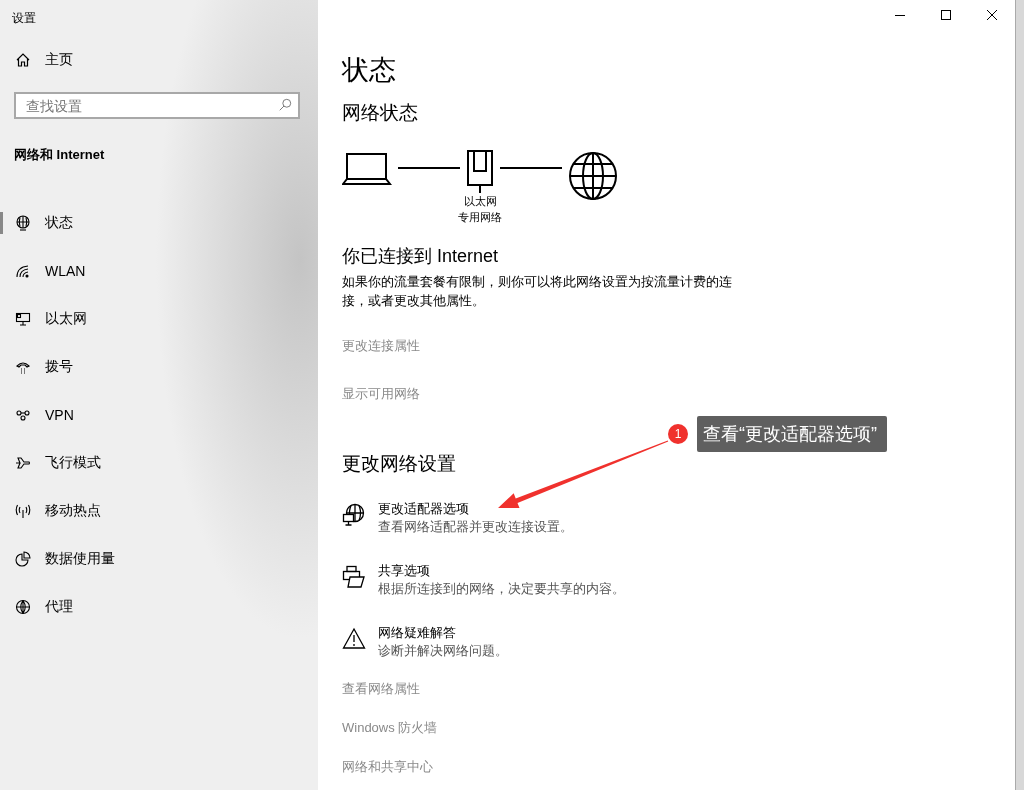  Describe the element at coordinates (23, 367) in the screenshot. I see `phone-icon` at that location.